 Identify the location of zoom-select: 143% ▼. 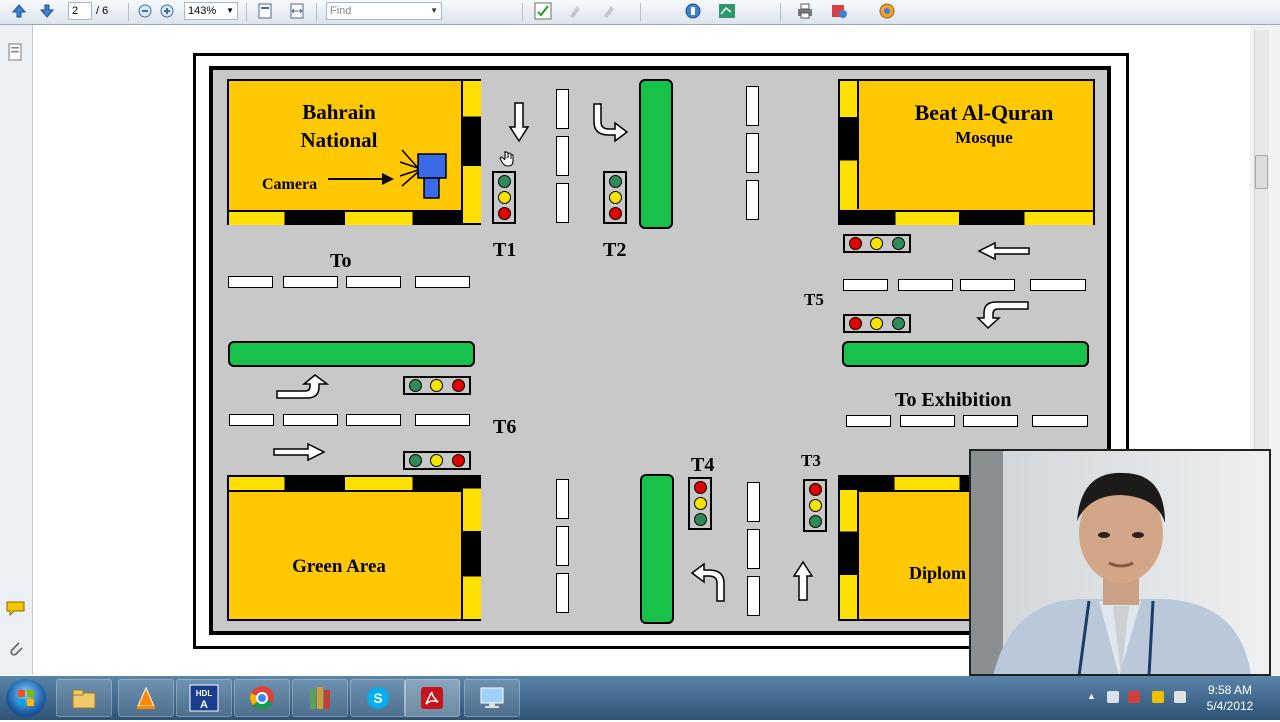
(211, 11).